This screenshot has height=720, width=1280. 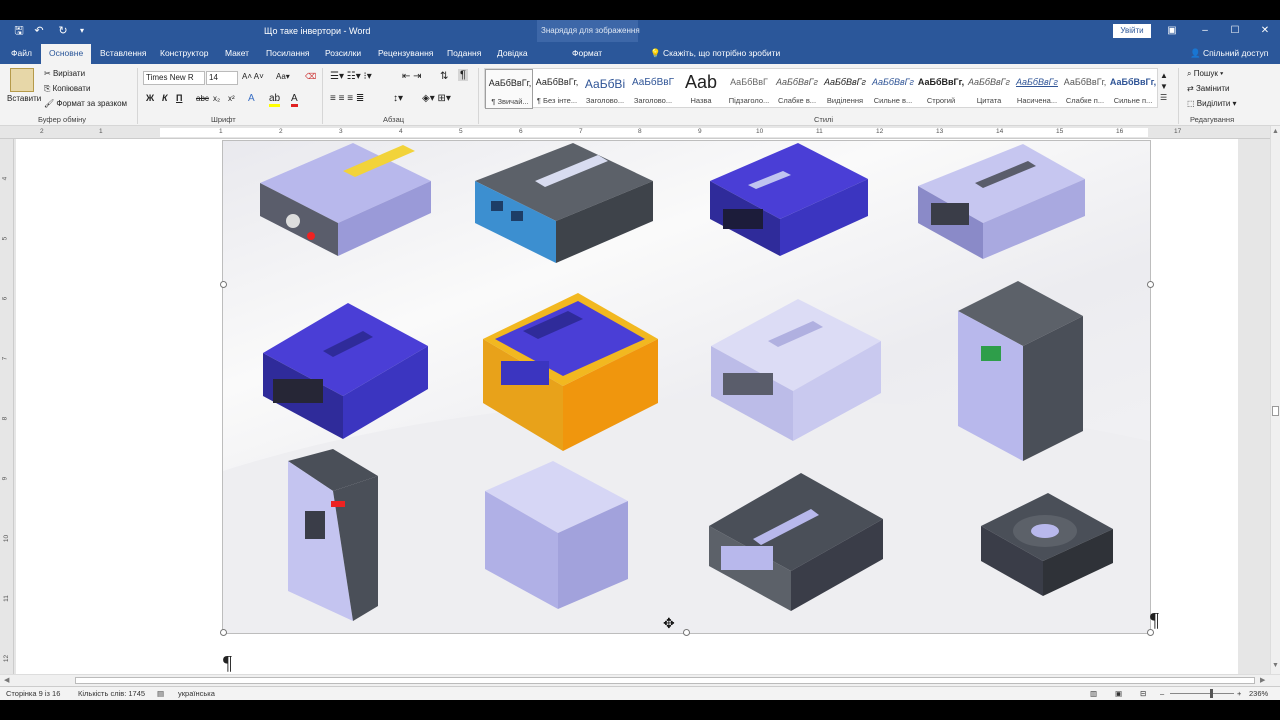 What do you see at coordinates (1275, 400) in the screenshot?
I see `vertical-scrollbar: ▲ ▼` at bounding box center [1275, 400].